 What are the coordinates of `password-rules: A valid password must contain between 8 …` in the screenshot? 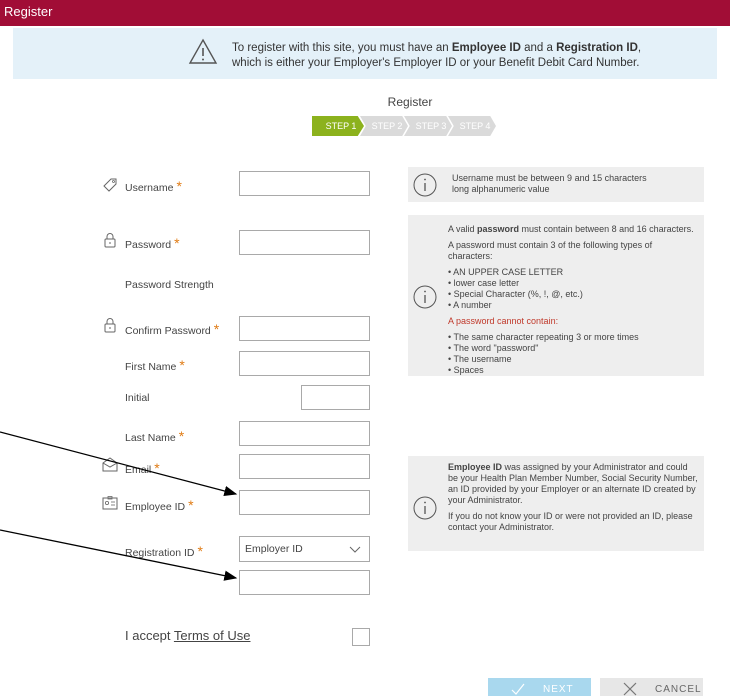 It's located at (573, 302).